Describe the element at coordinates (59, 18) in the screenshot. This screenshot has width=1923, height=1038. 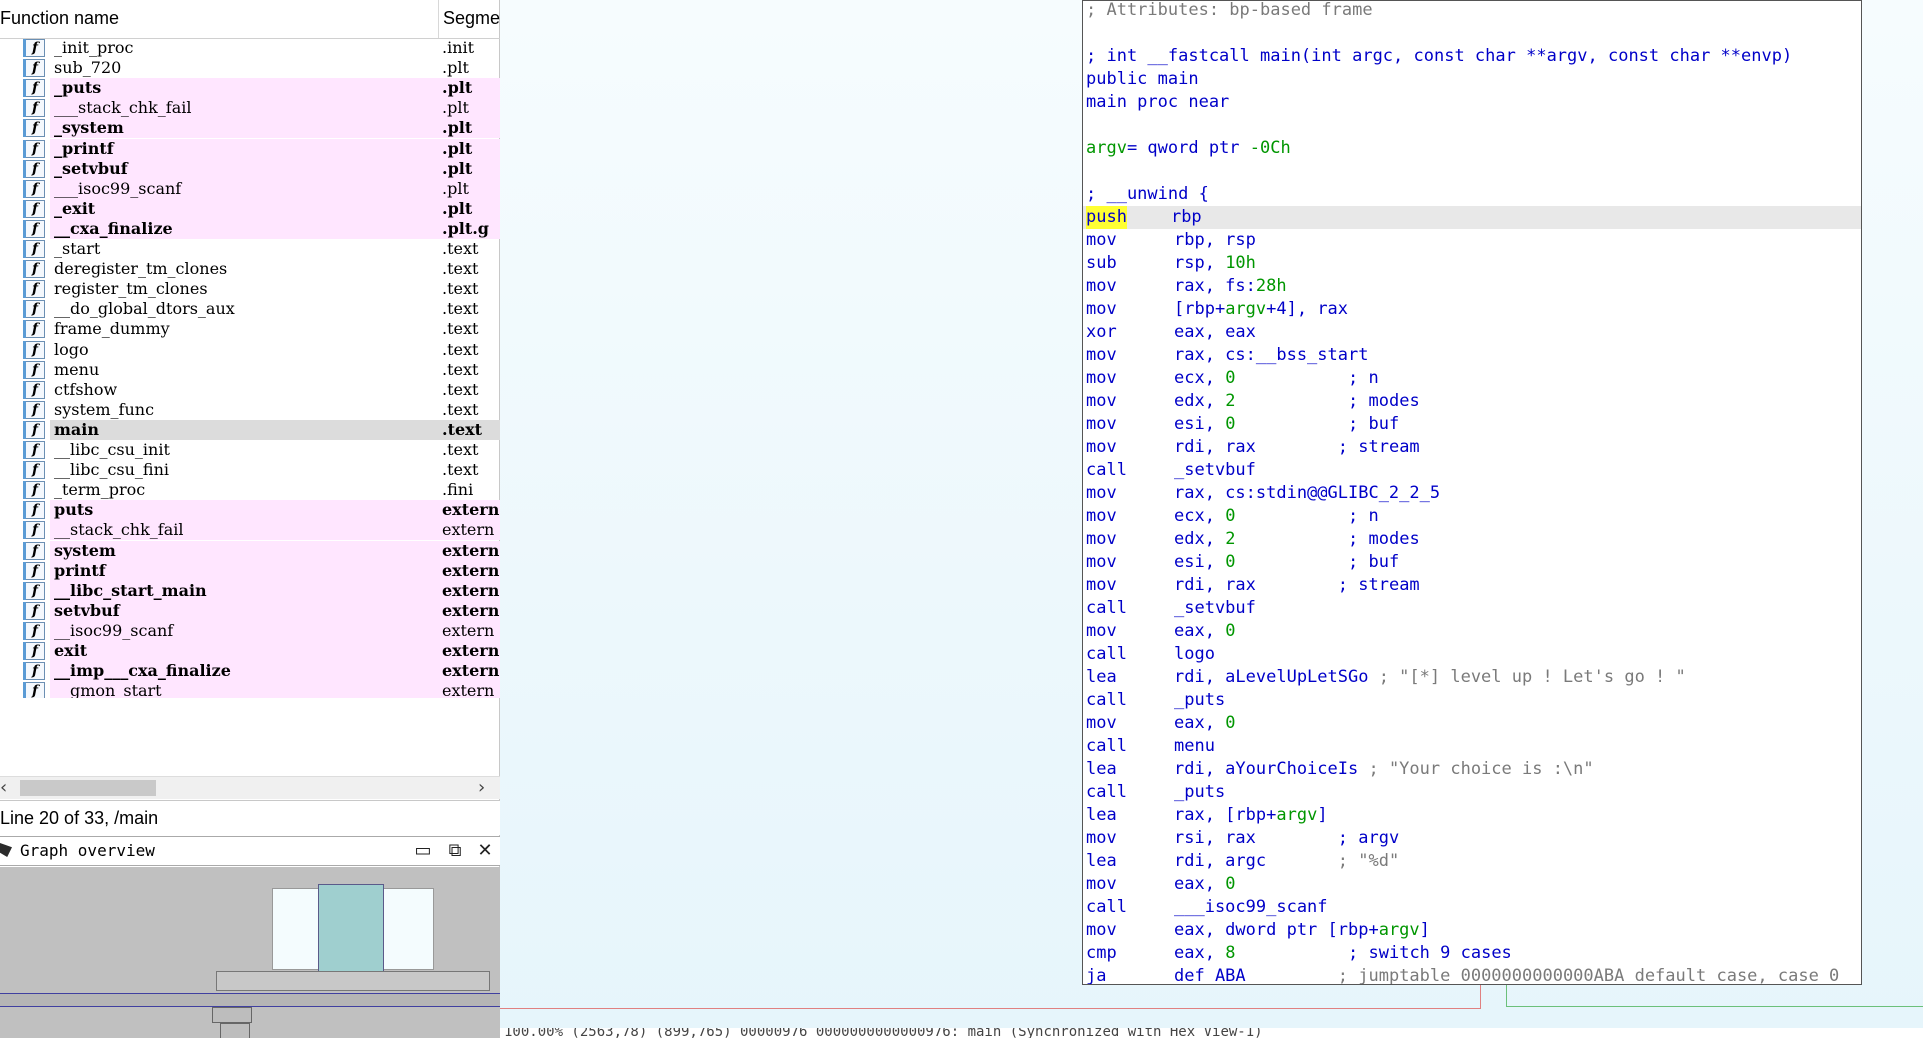
I see `column-header-function-name: Function name` at that location.